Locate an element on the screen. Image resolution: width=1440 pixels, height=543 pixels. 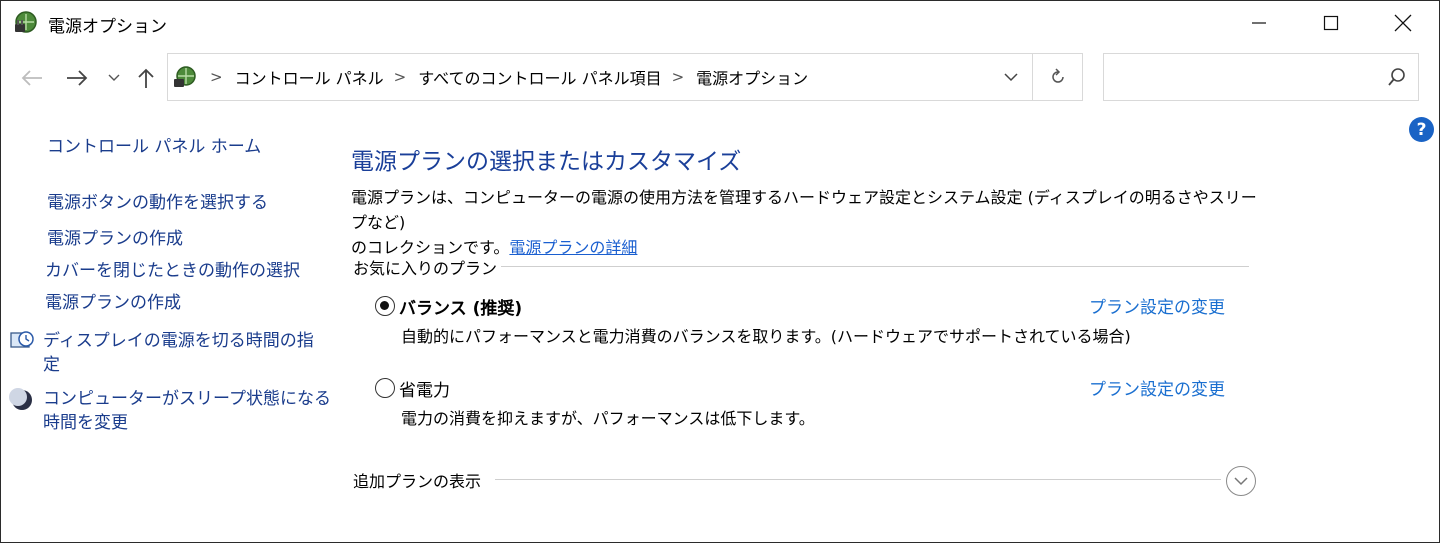
search-box is located at coordinates (1261, 77).